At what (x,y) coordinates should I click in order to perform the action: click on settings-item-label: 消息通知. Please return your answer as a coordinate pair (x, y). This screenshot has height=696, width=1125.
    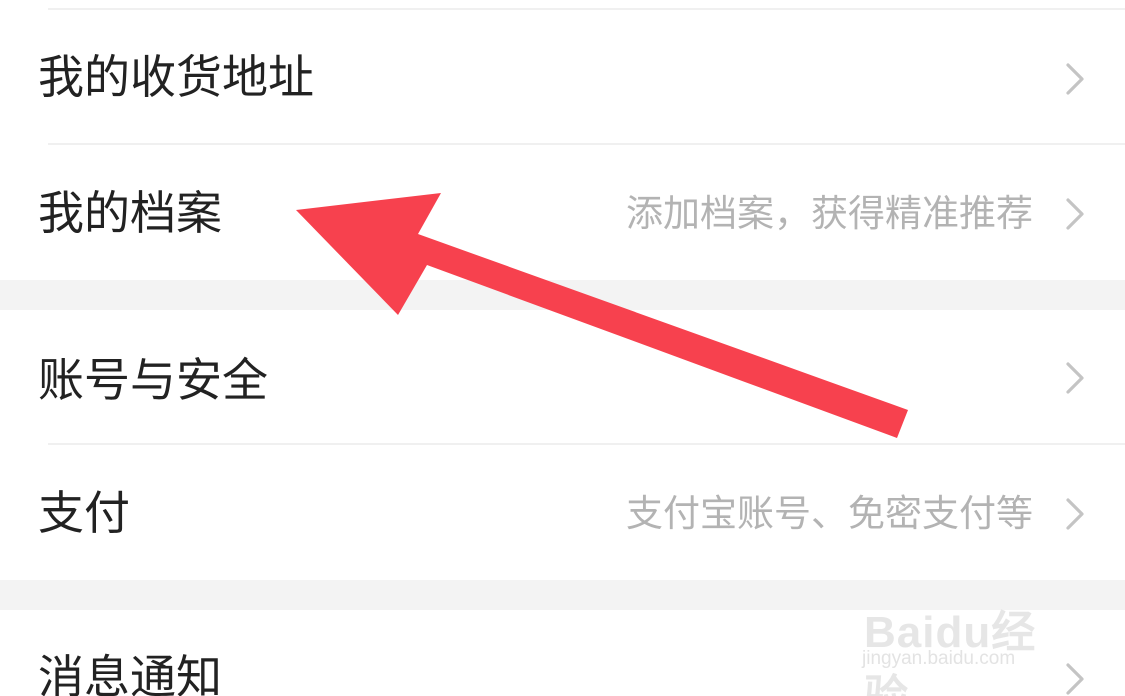
    Looking at the image, I should click on (130, 673).